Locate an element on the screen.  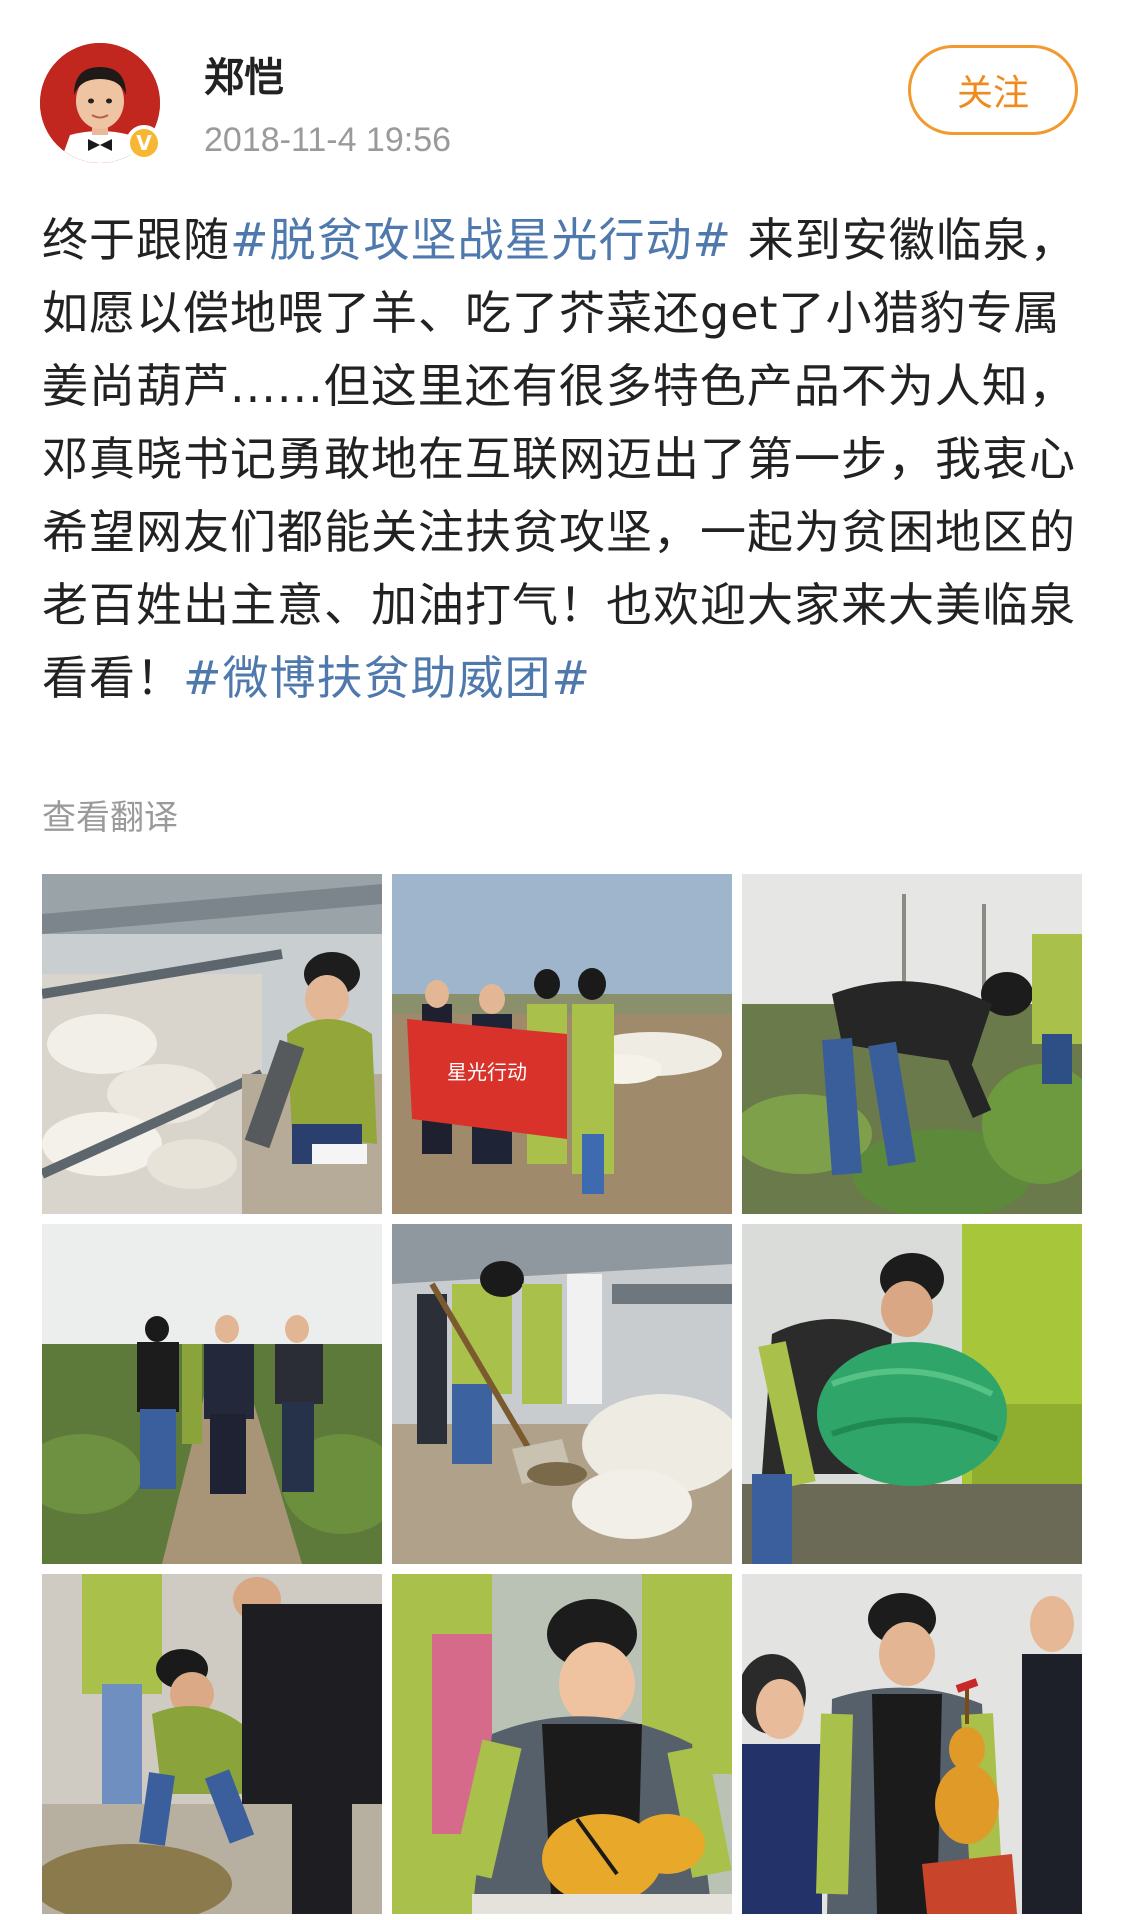
photo-thumbnail-2: 星光行动 is located at coordinates (562, 1044).